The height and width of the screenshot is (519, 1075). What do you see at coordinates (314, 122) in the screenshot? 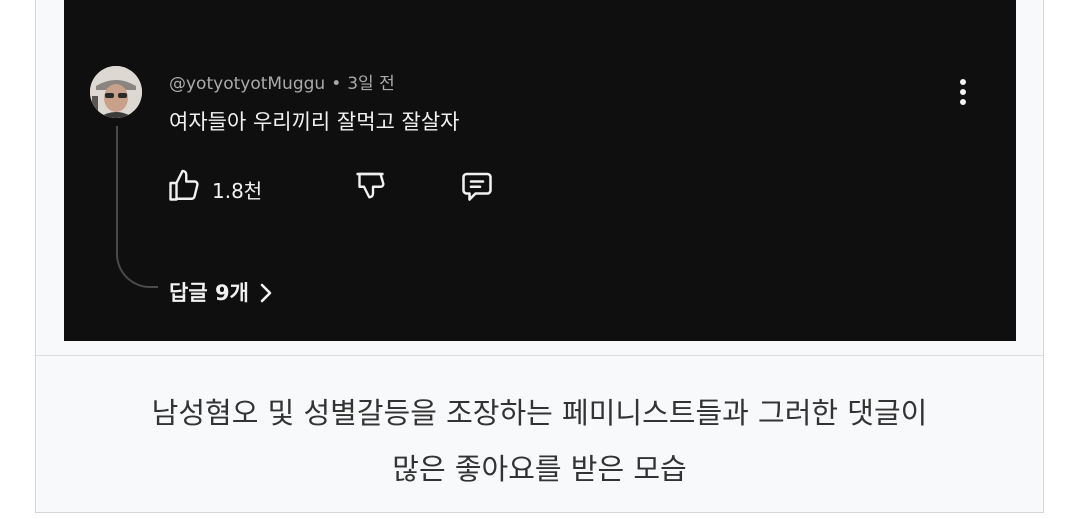
I see `comment-text: 여자들아 우리끼리 잘먹고 잘살자` at bounding box center [314, 122].